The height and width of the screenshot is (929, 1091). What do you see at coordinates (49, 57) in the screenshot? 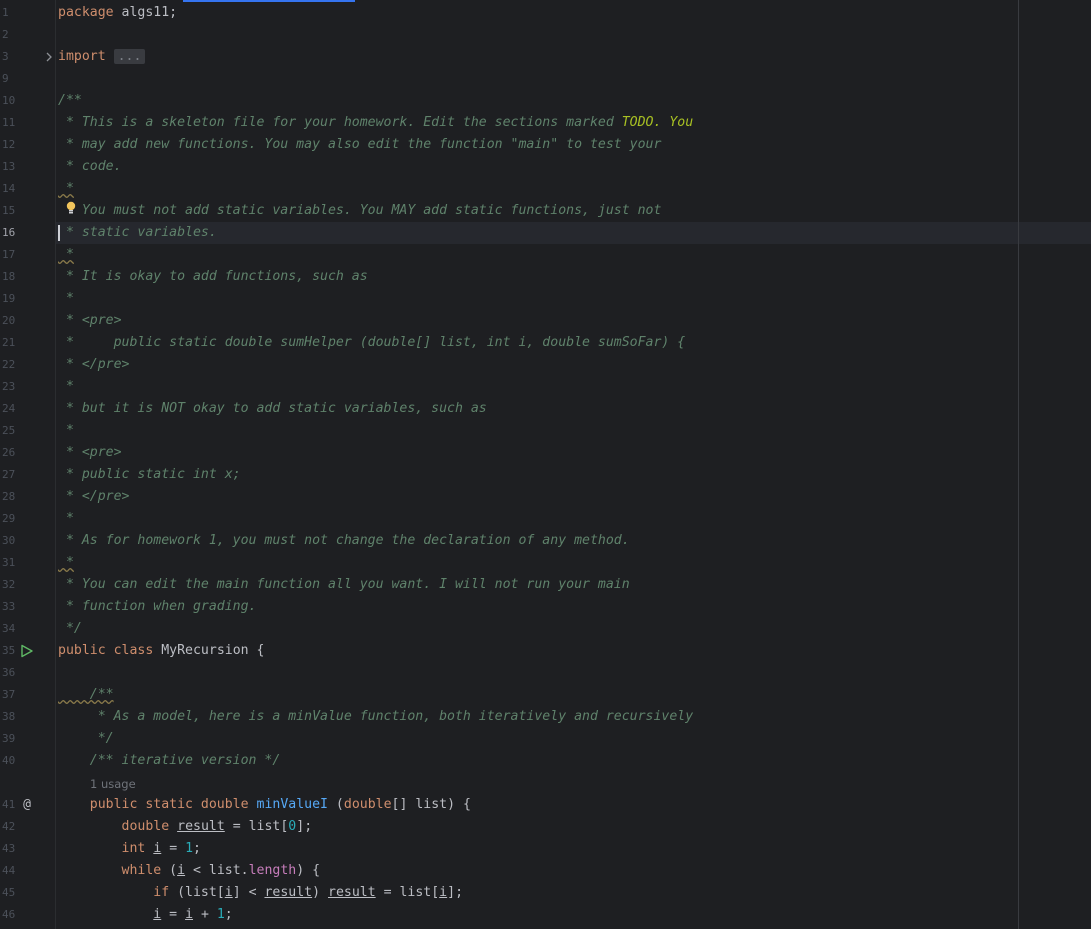
I see `chevron-right-icon` at bounding box center [49, 57].